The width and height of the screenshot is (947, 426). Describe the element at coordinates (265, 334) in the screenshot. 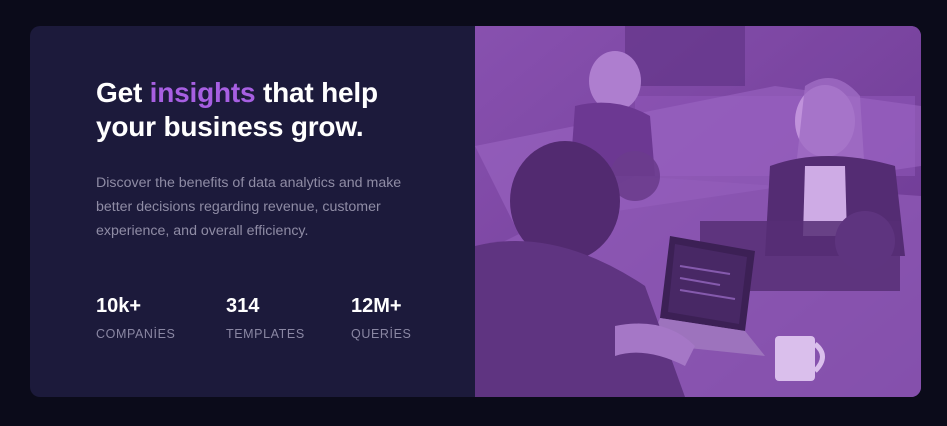

I see `stat-label: TEMPLATES` at that location.